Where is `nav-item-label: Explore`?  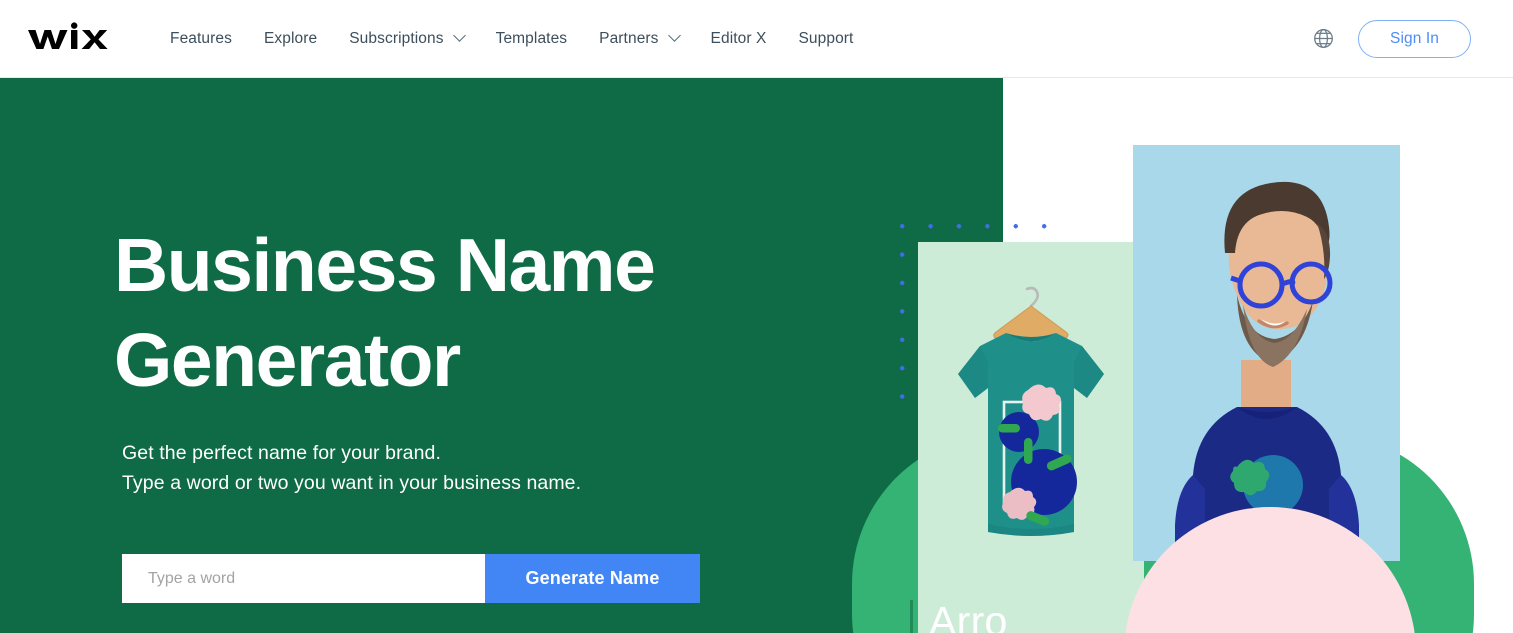
nav-item-label: Explore is located at coordinates (290, 38).